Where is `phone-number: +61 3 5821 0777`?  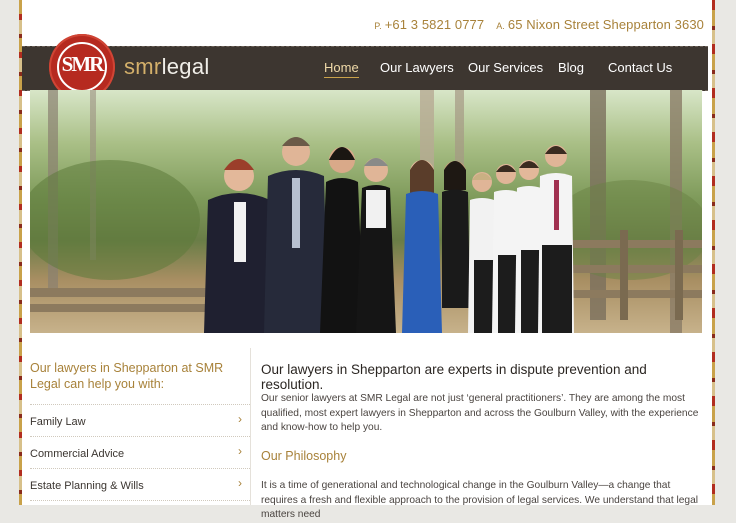 phone-number: +61 3 5821 0777 is located at coordinates (434, 24).